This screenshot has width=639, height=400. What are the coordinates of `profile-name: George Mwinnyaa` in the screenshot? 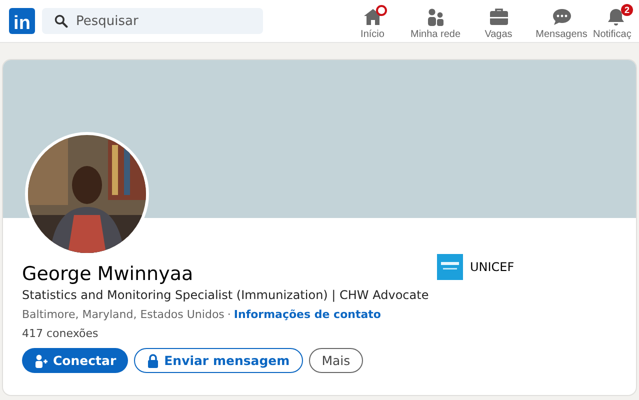 It's located at (108, 274).